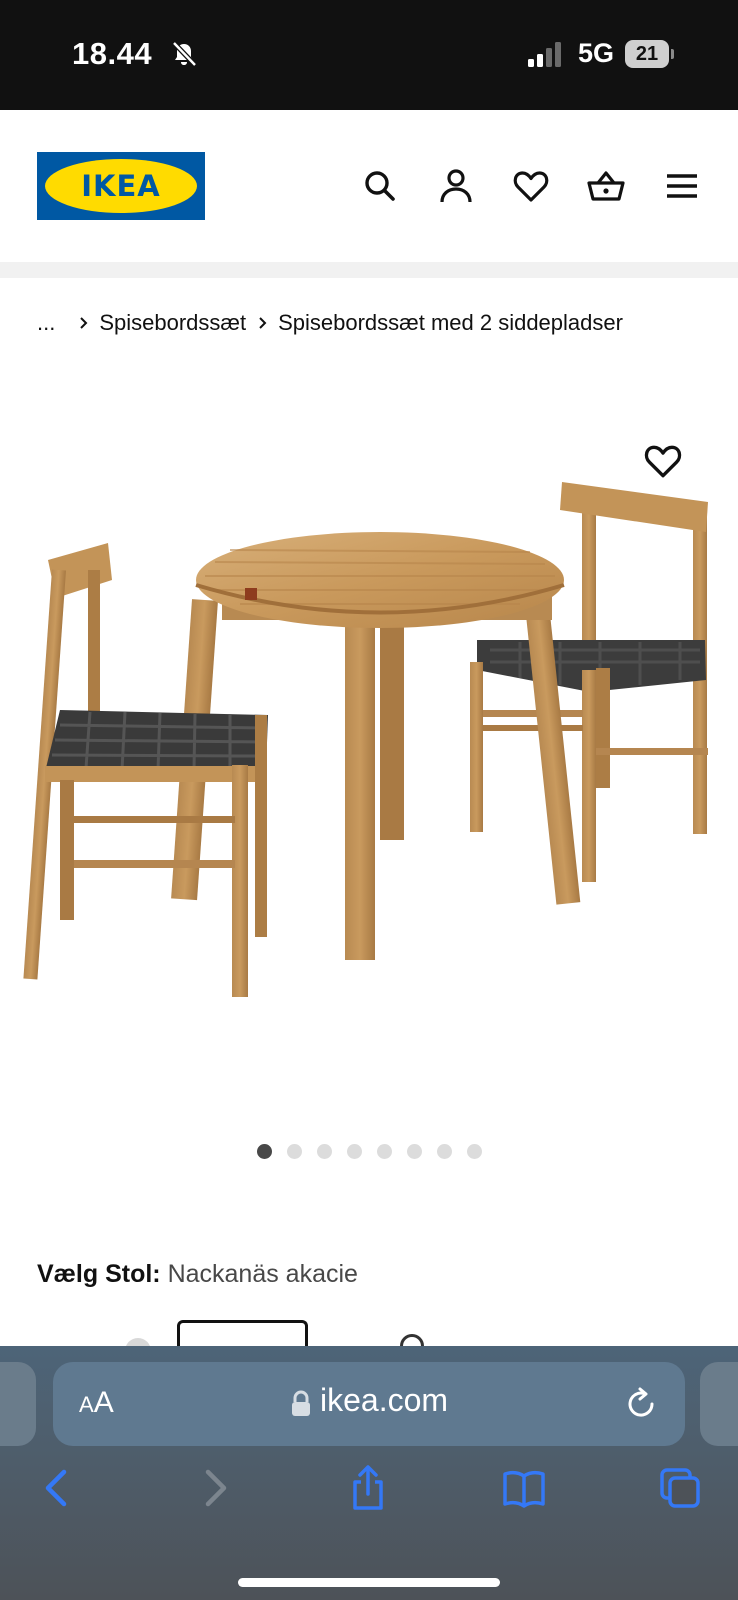 This screenshot has width=738, height=1600. What do you see at coordinates (58, 1488) in the screenshot?
I see `back-icon` at bounding box center [58, 1488].